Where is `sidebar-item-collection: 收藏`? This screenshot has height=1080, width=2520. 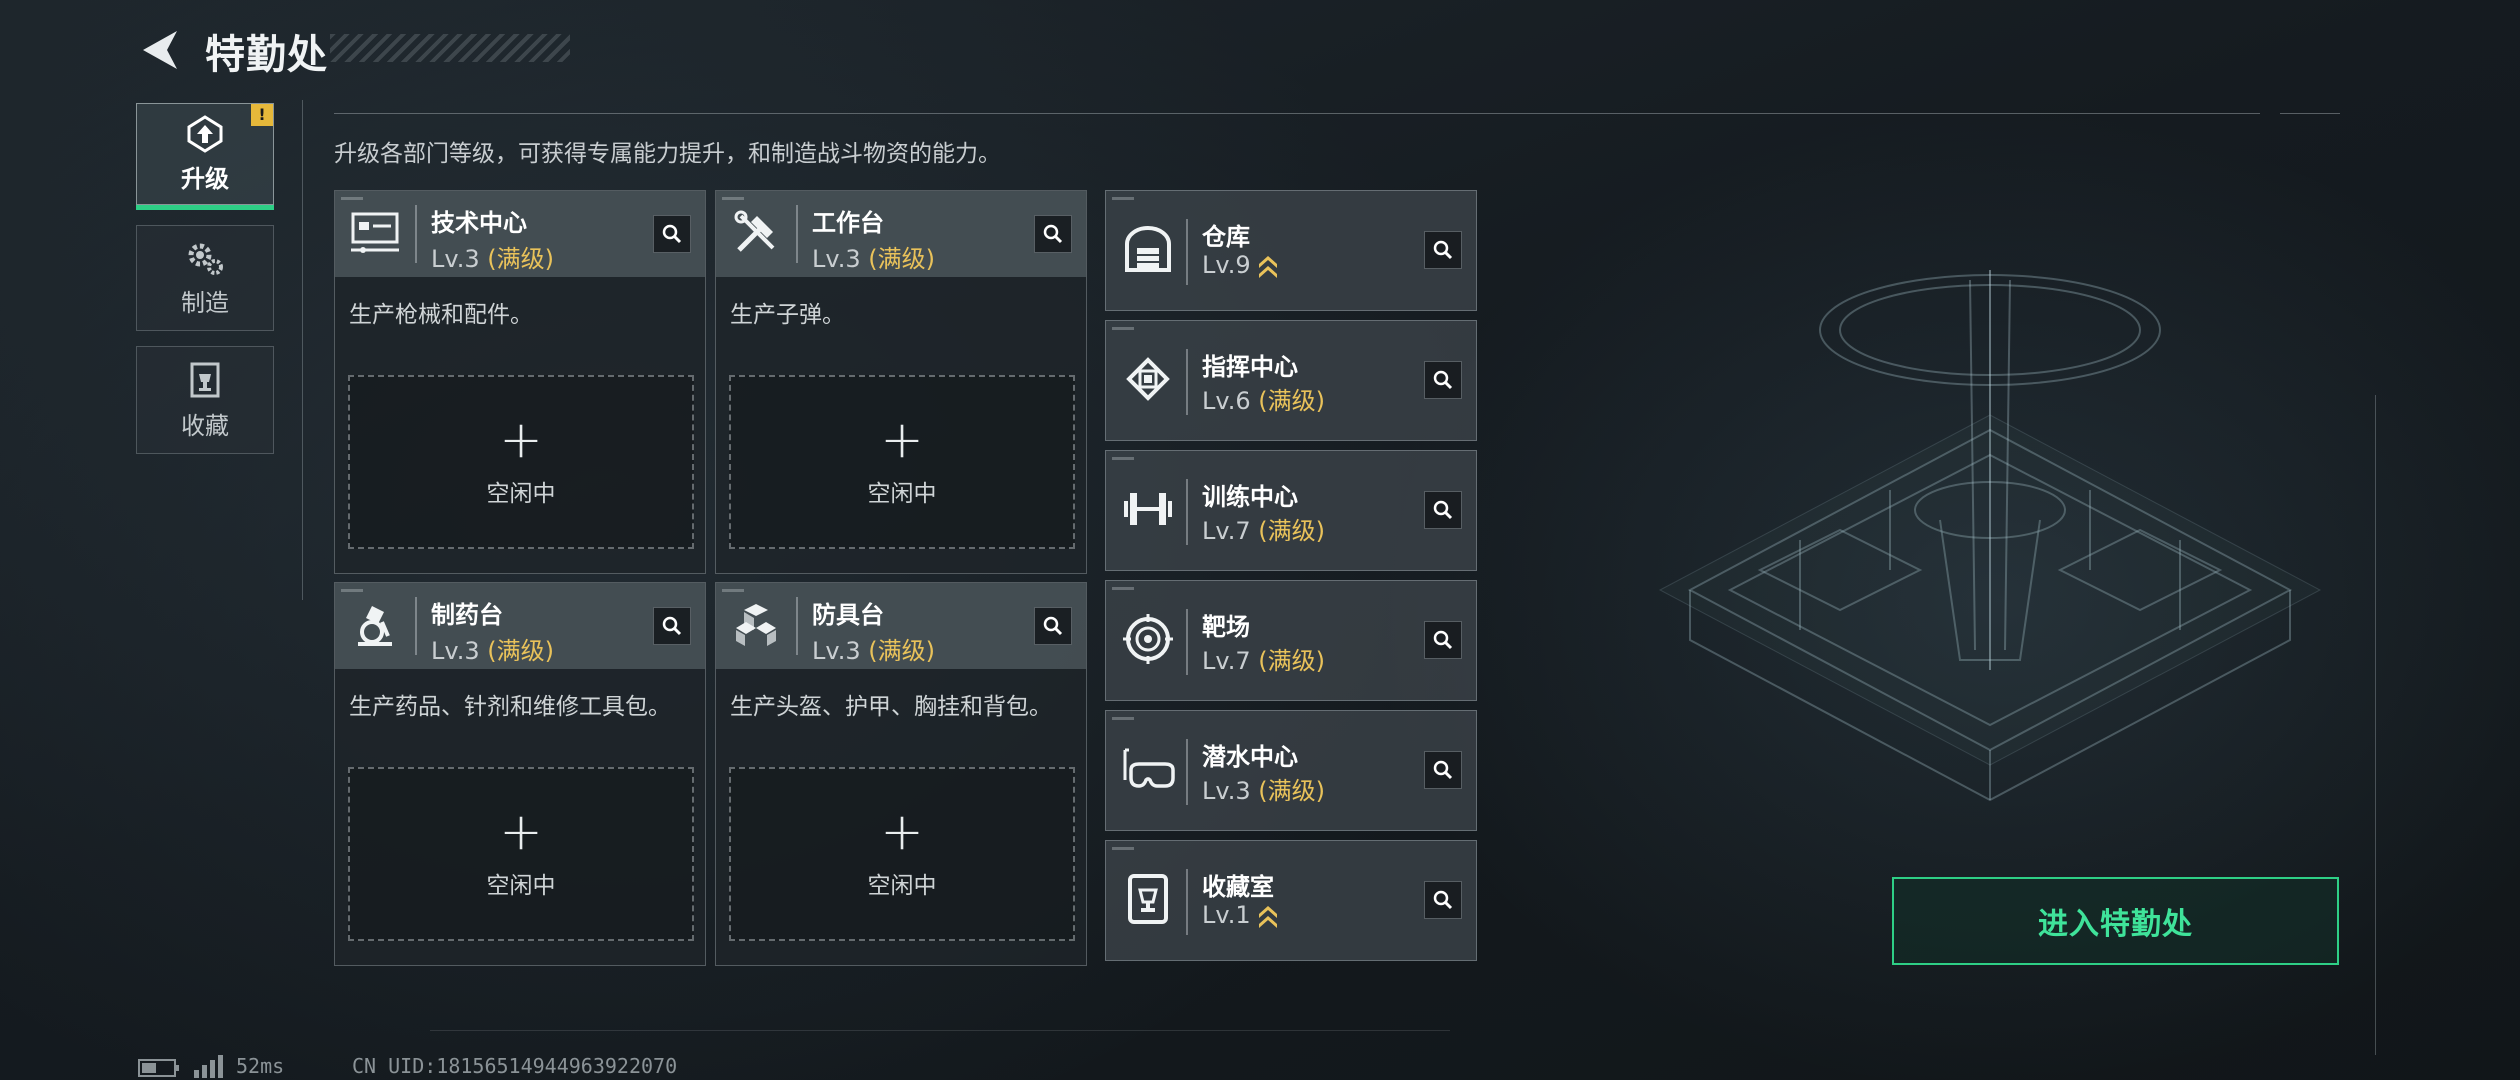
sidebar-item-collection: 收藏 is located at coordinates (205, 400).